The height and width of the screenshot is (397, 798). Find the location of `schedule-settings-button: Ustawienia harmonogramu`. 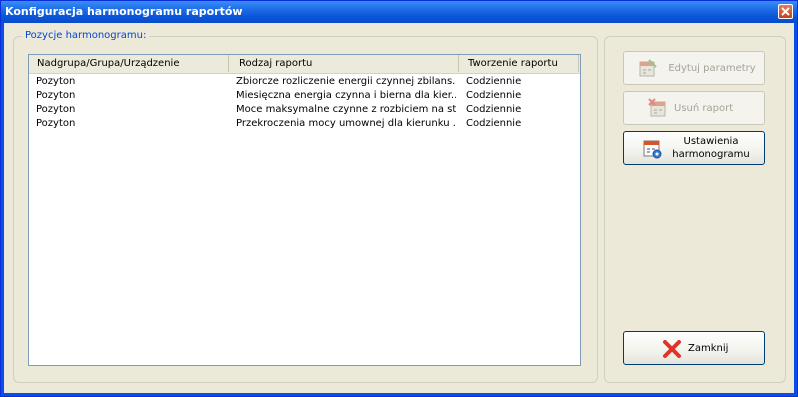

schedule-settings-button: Ustawienia harmonogramu is located at coordinates (694, 148).